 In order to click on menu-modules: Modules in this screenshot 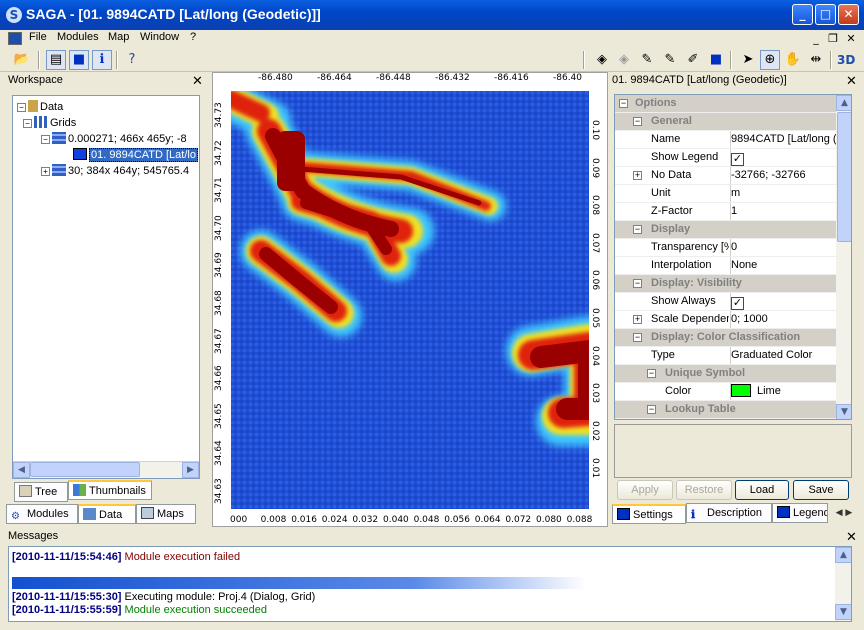, I will do `click(78, 37)`.